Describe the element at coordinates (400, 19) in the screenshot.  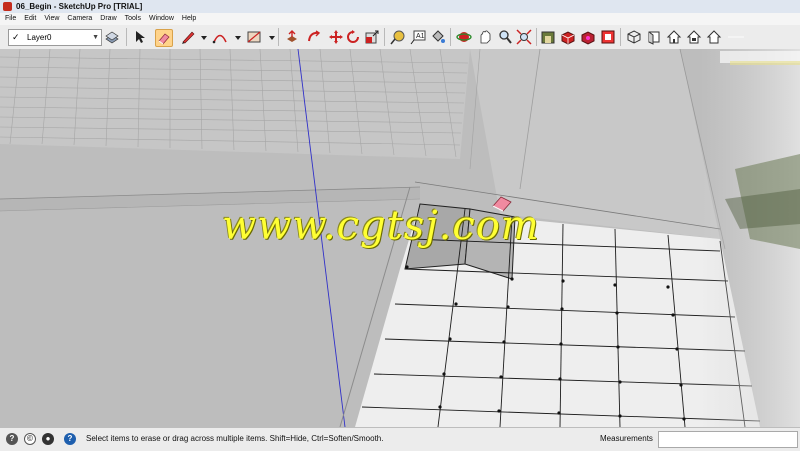
I see `menu-bar: File Edit View Camera Draw Tools Window Help` at that location.